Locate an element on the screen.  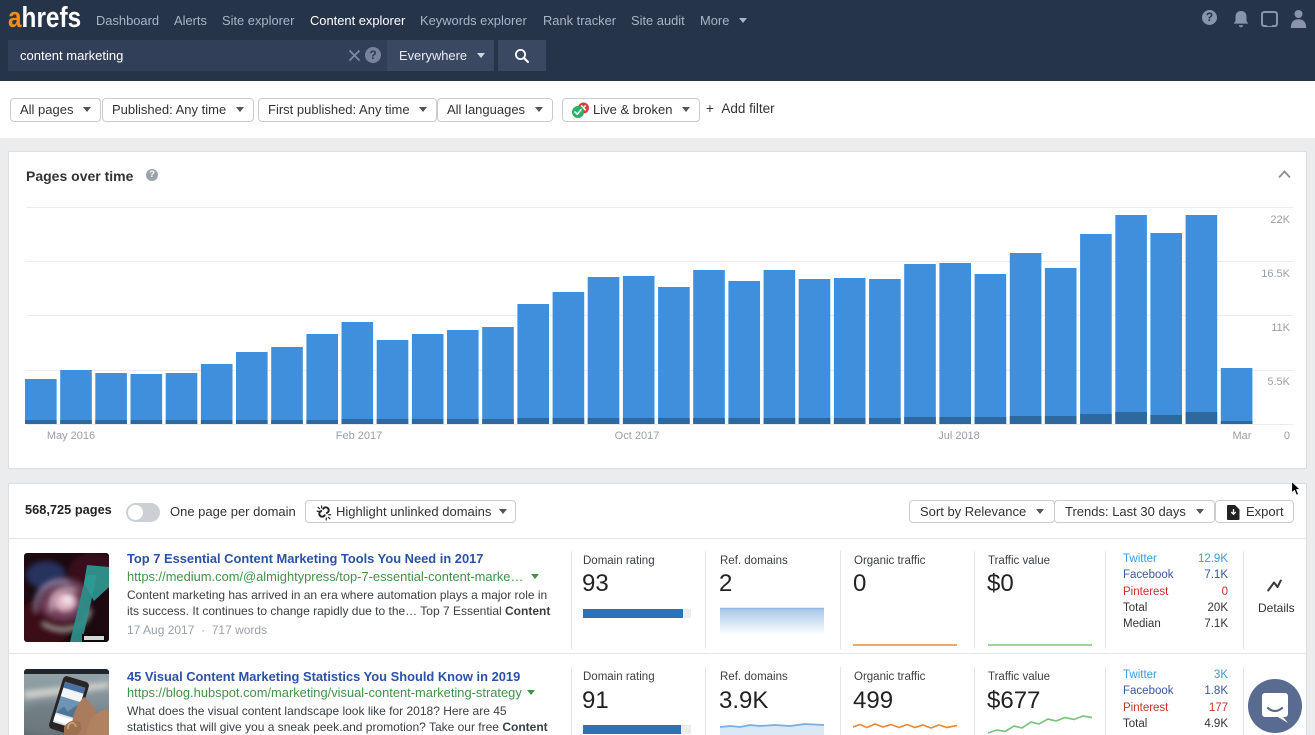
svg-text: 11K is located at coordinates (1280, 328).